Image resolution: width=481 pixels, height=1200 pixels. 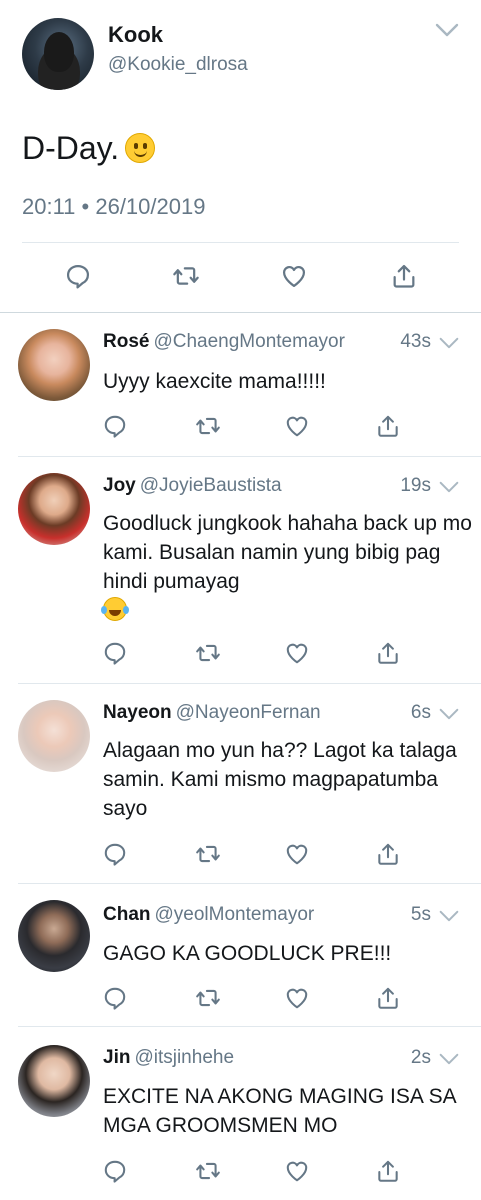 I want to click on reply-time: 2s, so click(x=420, y=1057).